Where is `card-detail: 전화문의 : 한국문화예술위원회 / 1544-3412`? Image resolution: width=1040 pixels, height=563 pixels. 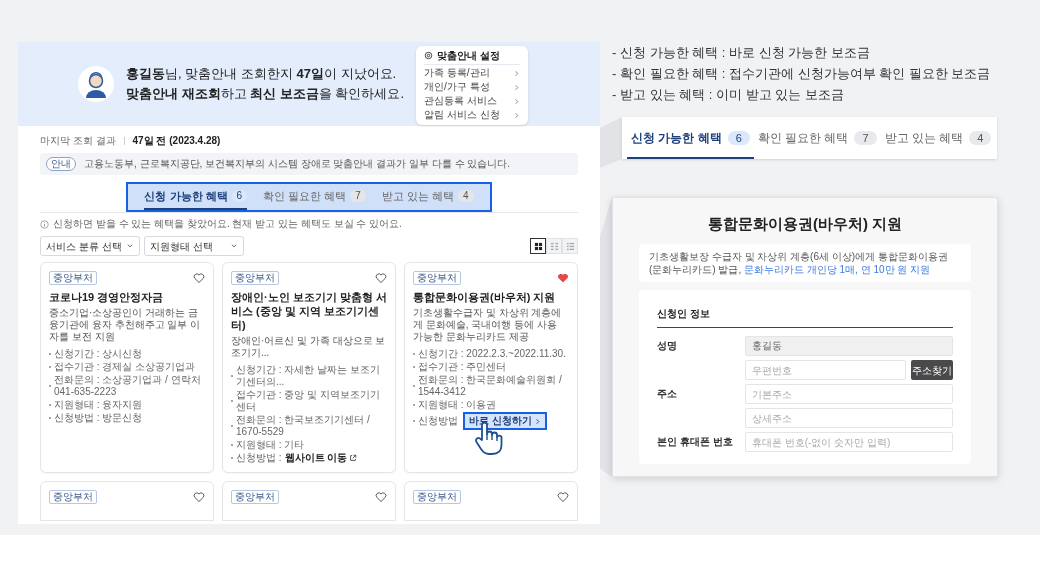
card-detail: 전화문의 : 한국문화예술위원회 / 1544-3412 is located at coordinates (490, 386).